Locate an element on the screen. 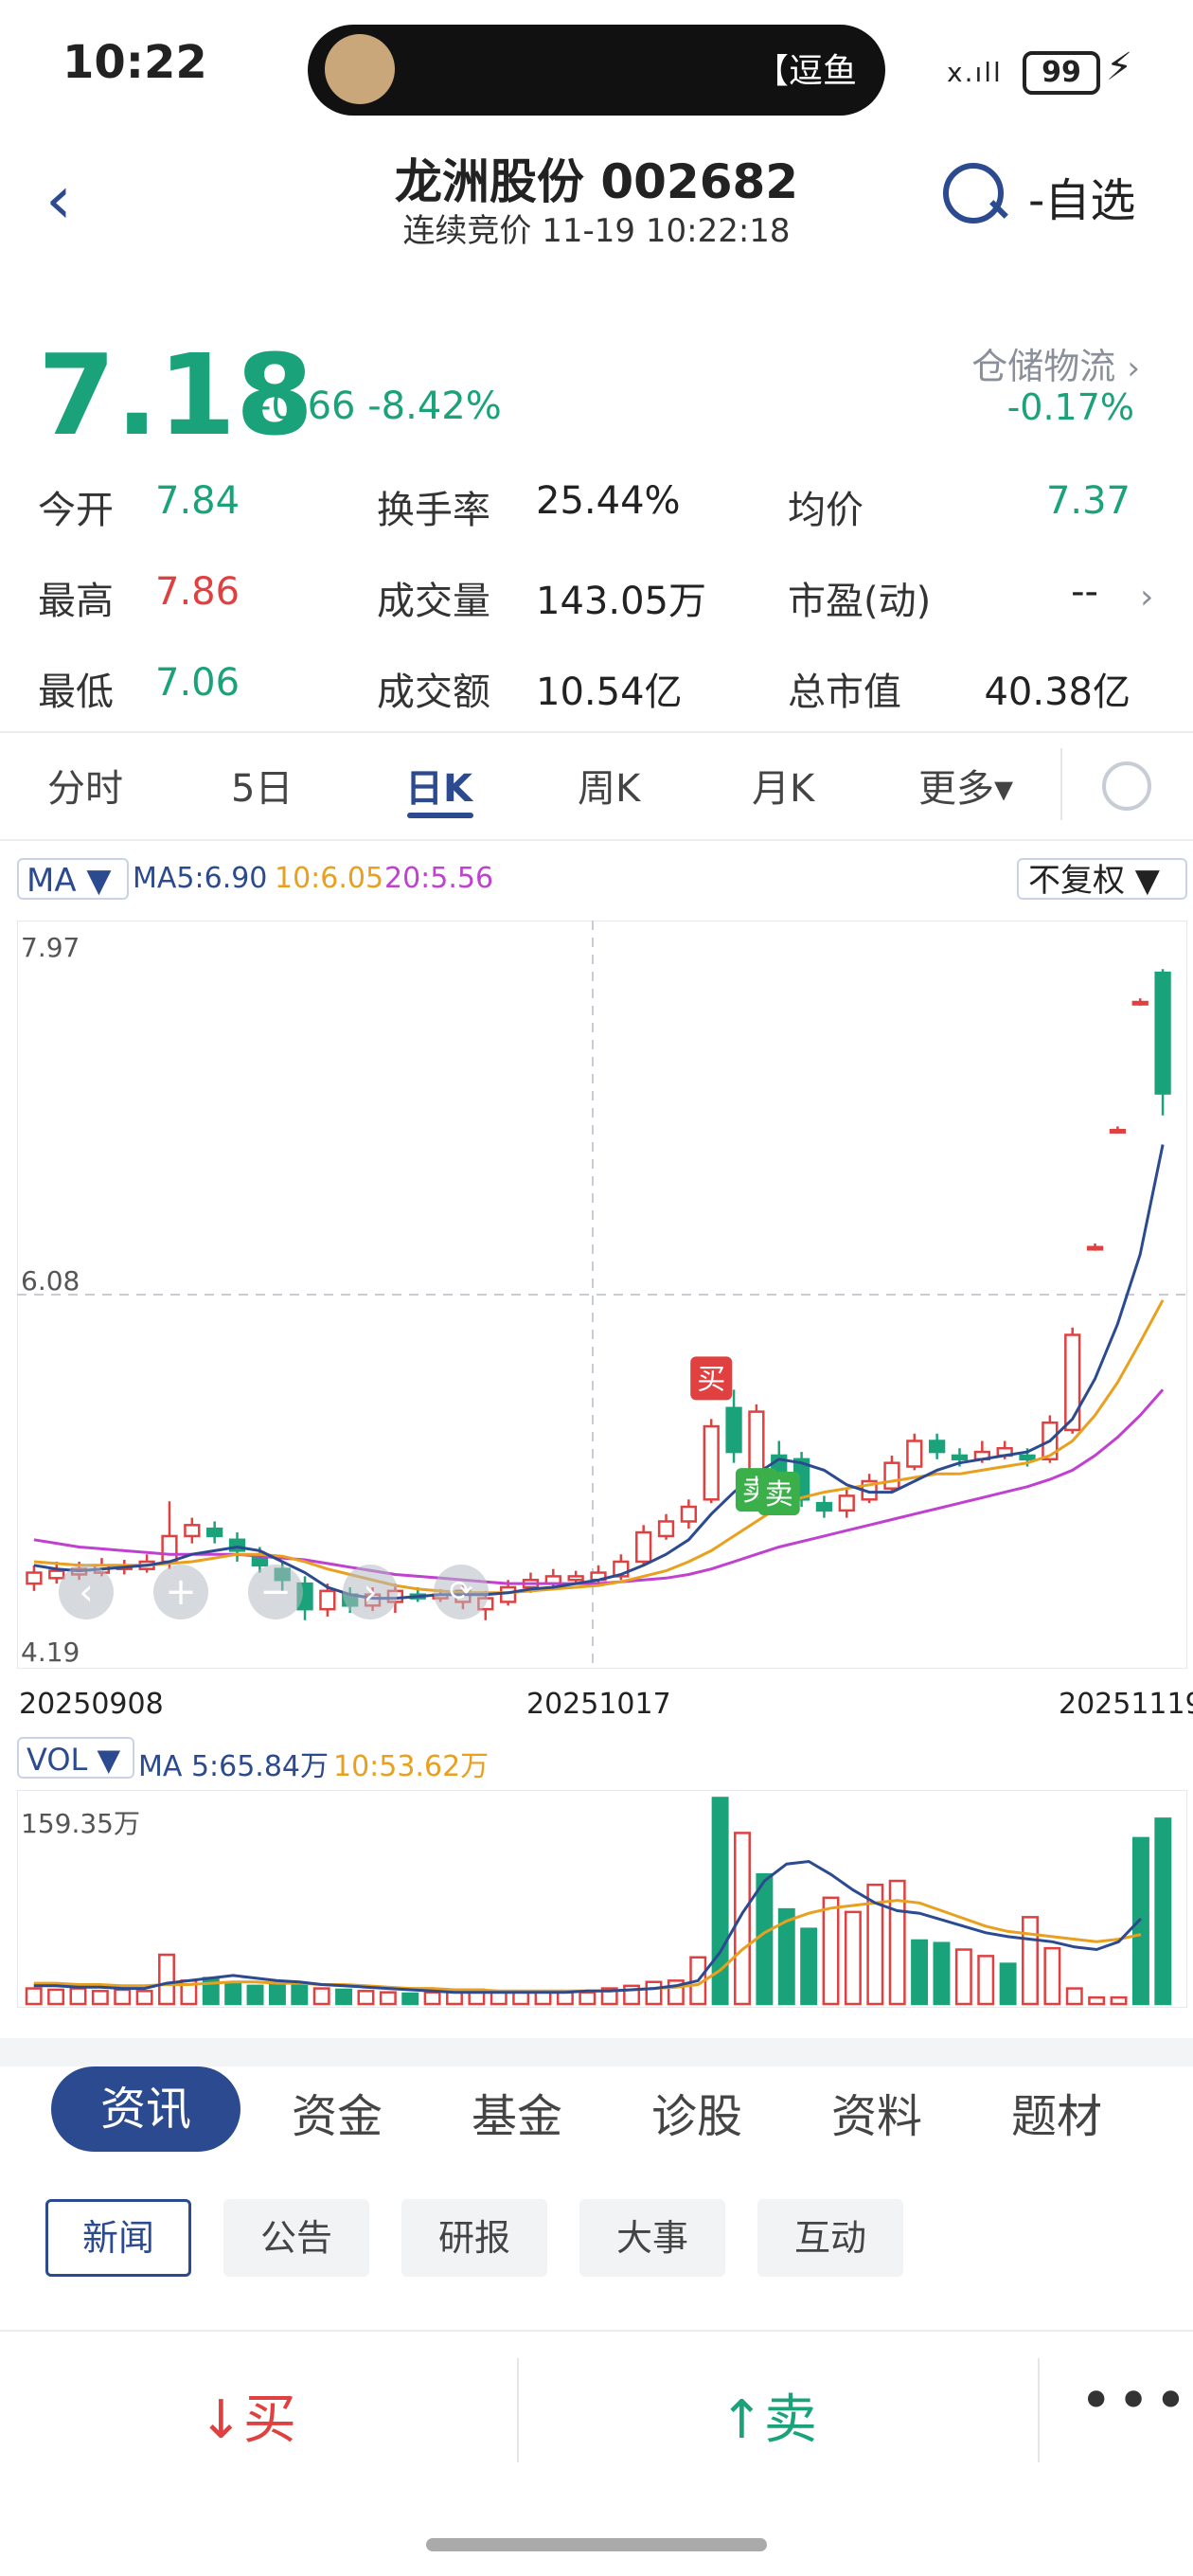 Image resolution: width=1193 pixels, height=2576 pixels. info-tab: 诊股 is located at coordinates (696, 2112).